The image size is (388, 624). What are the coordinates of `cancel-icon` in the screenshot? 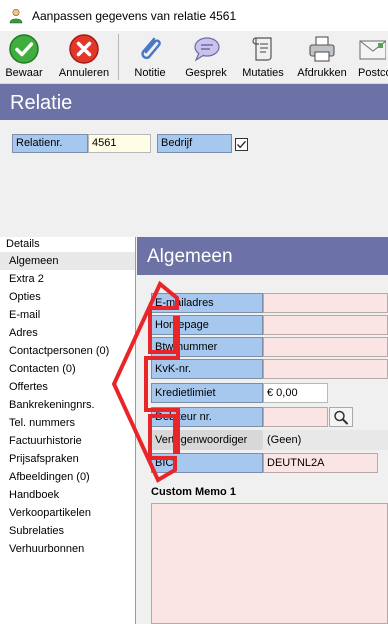 It's located at (84, 49).